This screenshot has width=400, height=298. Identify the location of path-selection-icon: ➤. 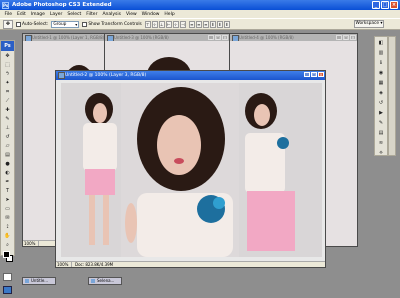
(7, 200).